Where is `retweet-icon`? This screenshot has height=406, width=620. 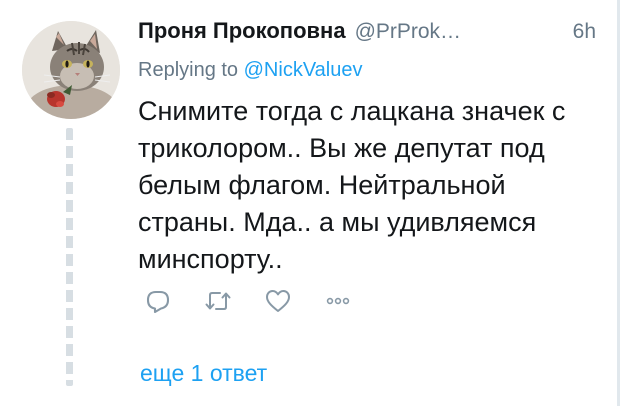 retweet-icon is located at coordinates (218, 301).